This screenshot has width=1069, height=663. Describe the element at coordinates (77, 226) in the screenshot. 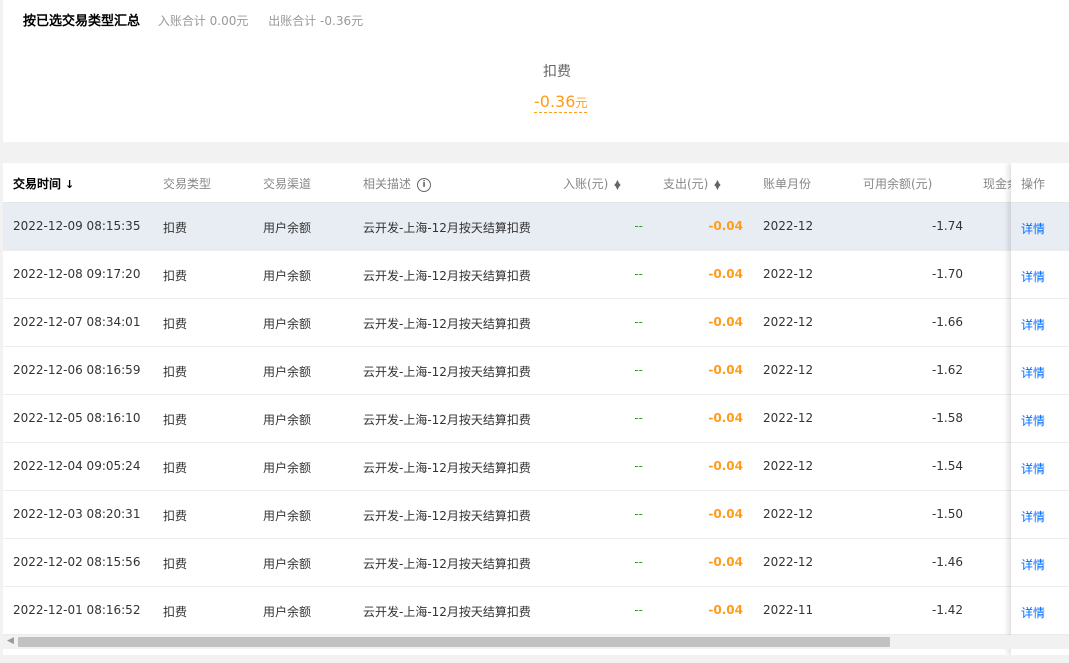

I see `cell-time: 2022-12-09 08:15:35` at that location.